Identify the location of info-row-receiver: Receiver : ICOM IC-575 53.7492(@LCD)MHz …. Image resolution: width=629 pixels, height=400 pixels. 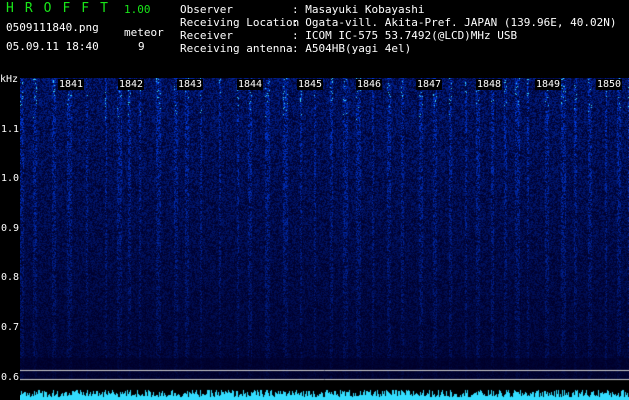
(398, 35).